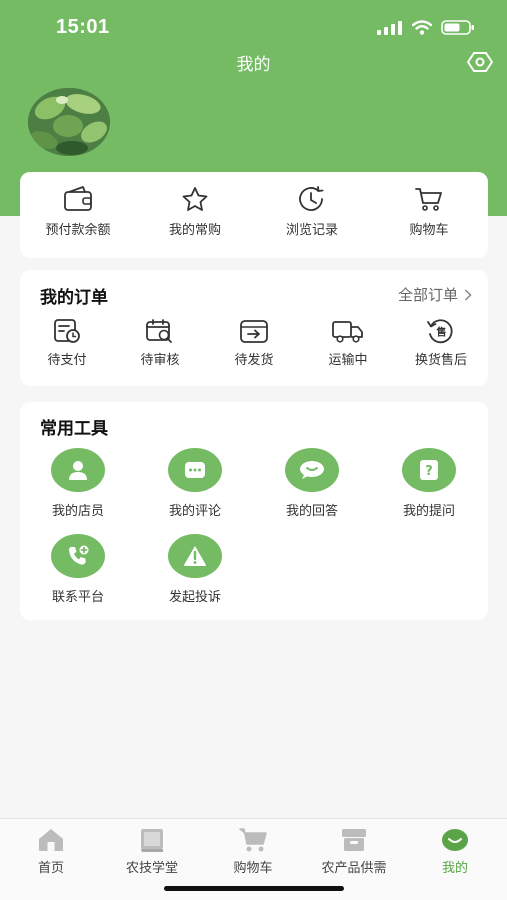 Image resolution: width=507 pixels, height=900 pixels. What do you see at coordinates (51, 840) in the screenshot?
I see `home-icon` at bounding box center [51, 840].